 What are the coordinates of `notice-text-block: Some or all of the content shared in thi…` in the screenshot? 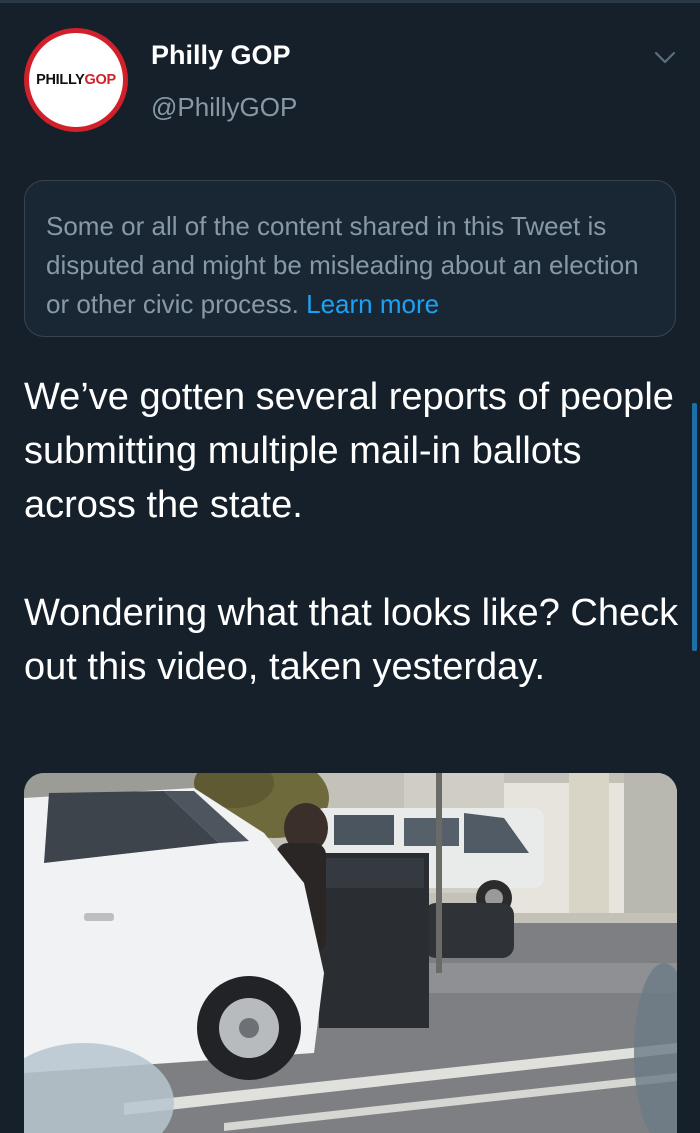 It's located at (353, 265).